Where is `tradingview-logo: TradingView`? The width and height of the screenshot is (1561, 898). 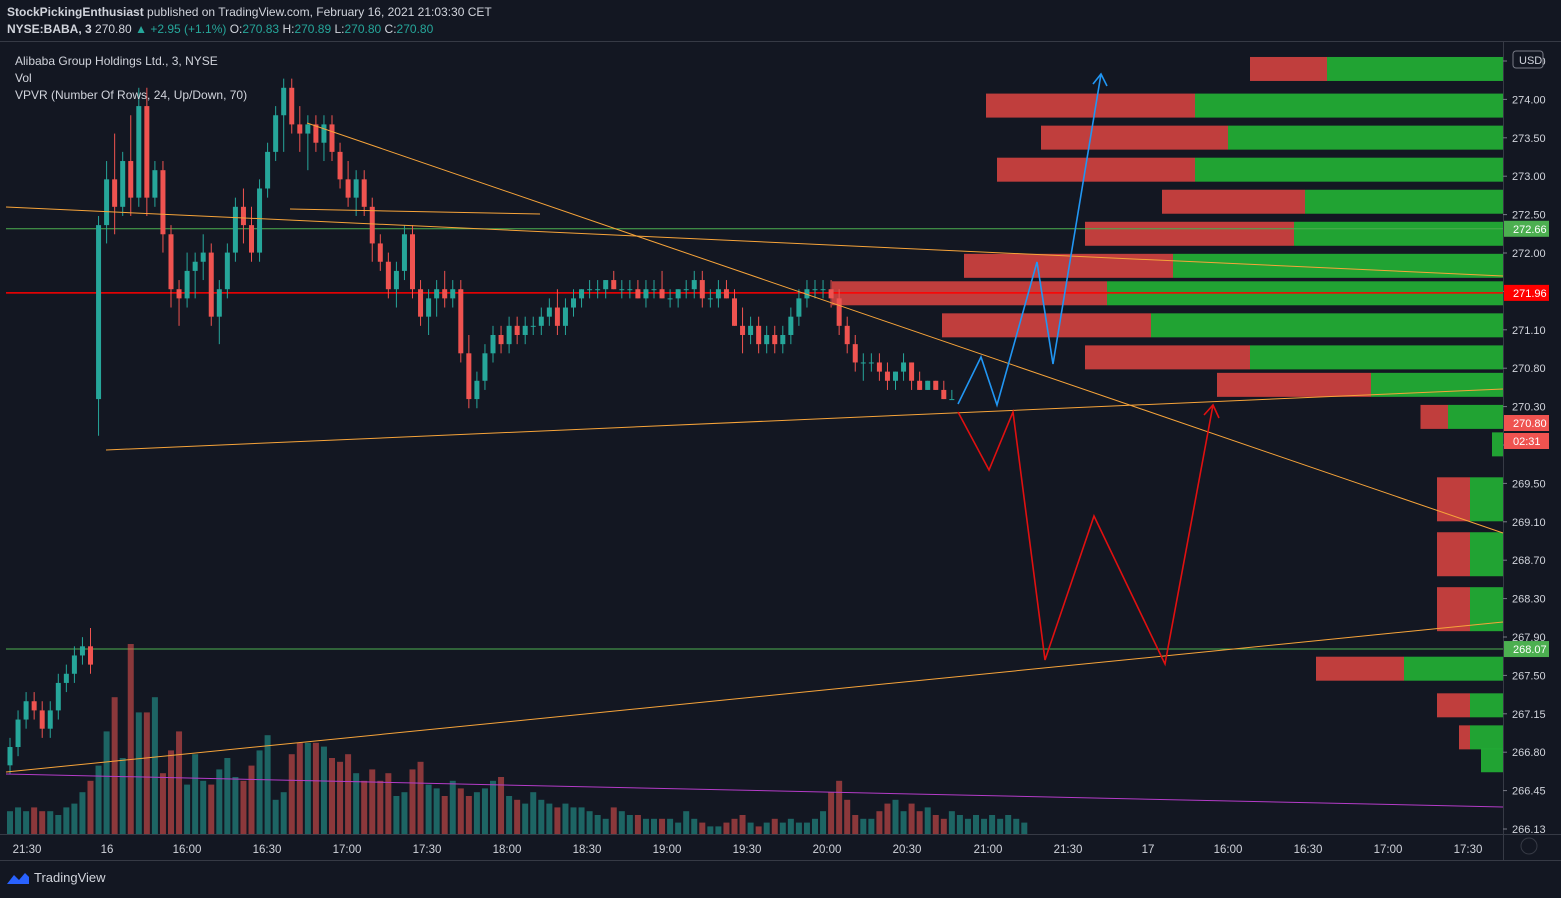
tradingview-logo: TradingView is located at coordinates (56, 877).